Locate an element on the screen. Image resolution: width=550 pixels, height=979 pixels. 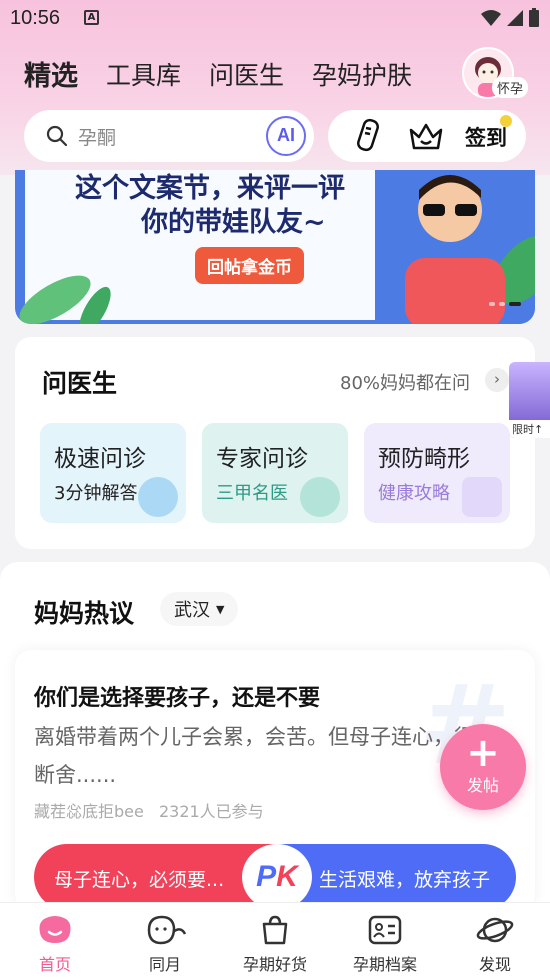
home-icon is located at coordinates (55, 929).